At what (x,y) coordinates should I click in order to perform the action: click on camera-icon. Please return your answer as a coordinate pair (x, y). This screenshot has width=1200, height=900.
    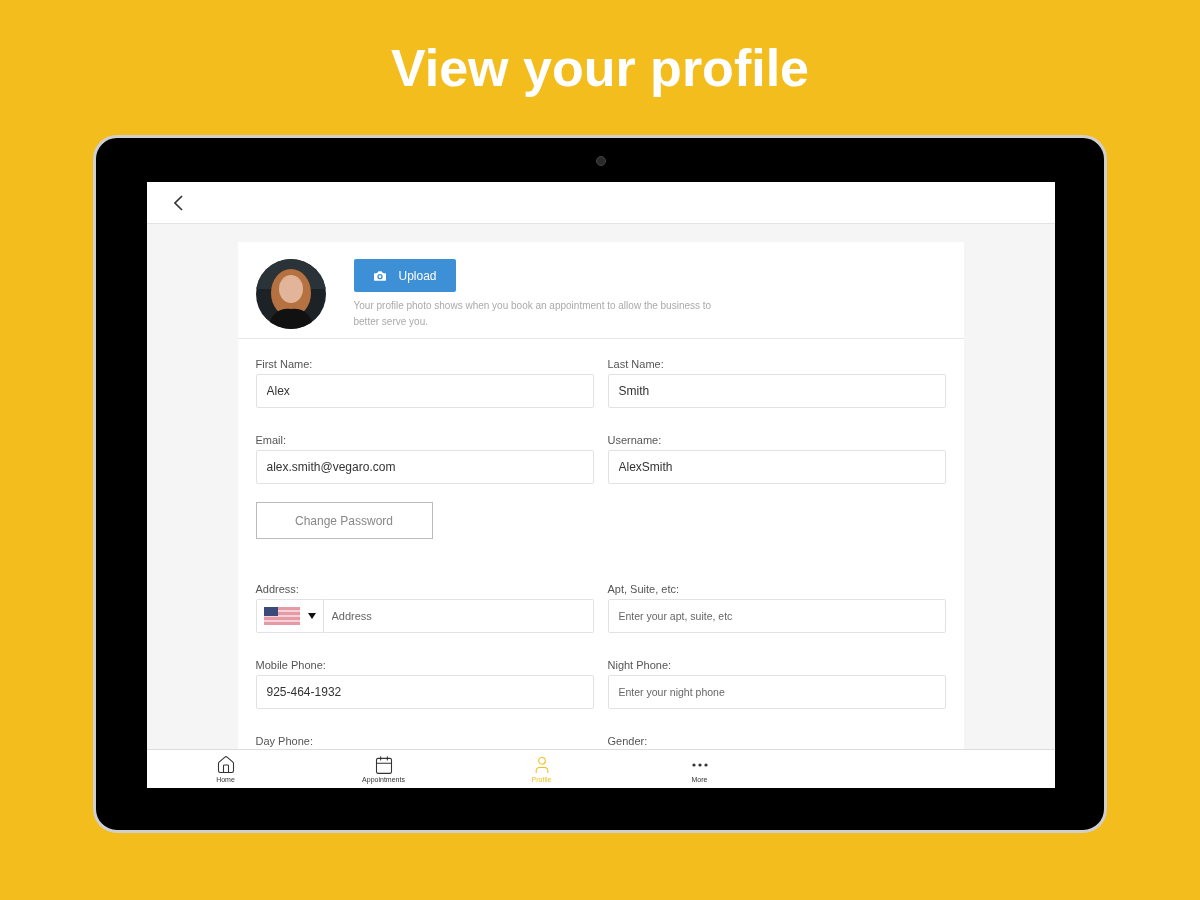
    Looking at the image, I should click on (601, 161).